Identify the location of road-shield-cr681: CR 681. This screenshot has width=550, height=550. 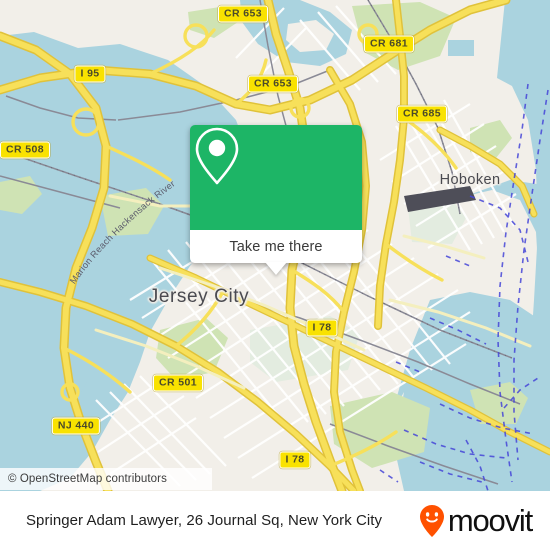
(389, 44).